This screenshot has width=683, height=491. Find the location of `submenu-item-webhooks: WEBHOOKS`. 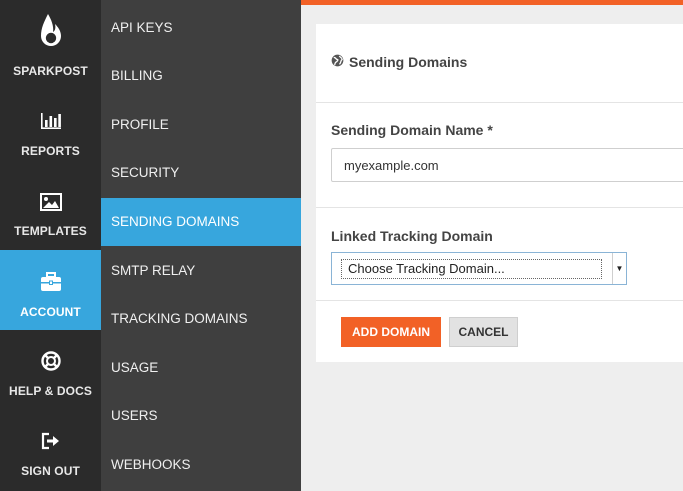

submenu-item-webhooks: WEBHOOKS is located at coordinates (201, 465).